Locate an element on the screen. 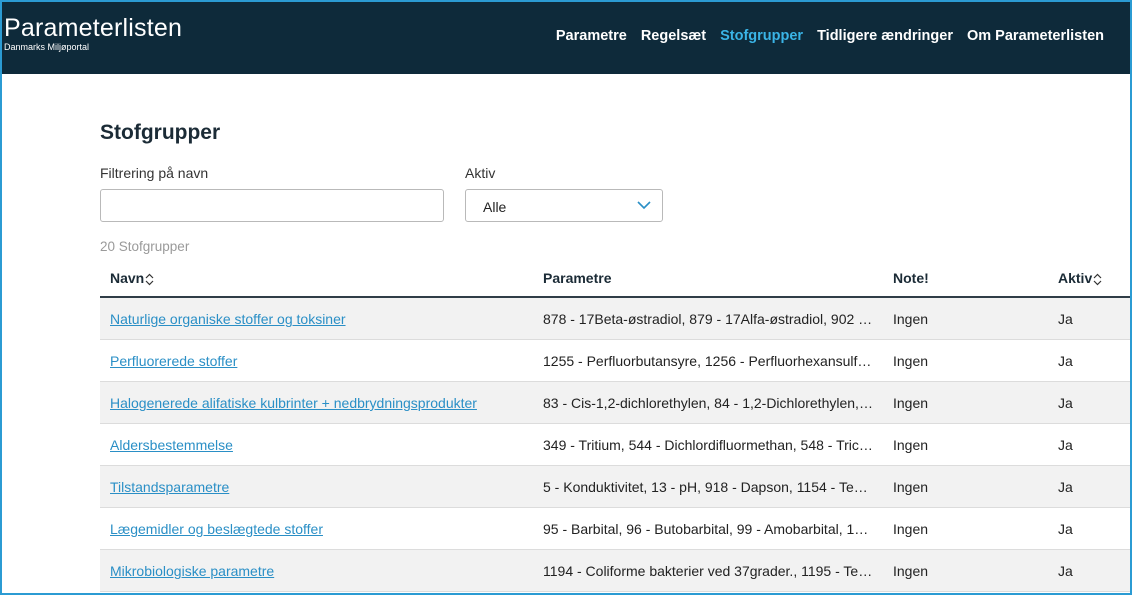 Image resolution: width=1132 pixels, height=595 pixels. row-name-cell: Perfluorerede stoffer is located at coordinates (320, 361).